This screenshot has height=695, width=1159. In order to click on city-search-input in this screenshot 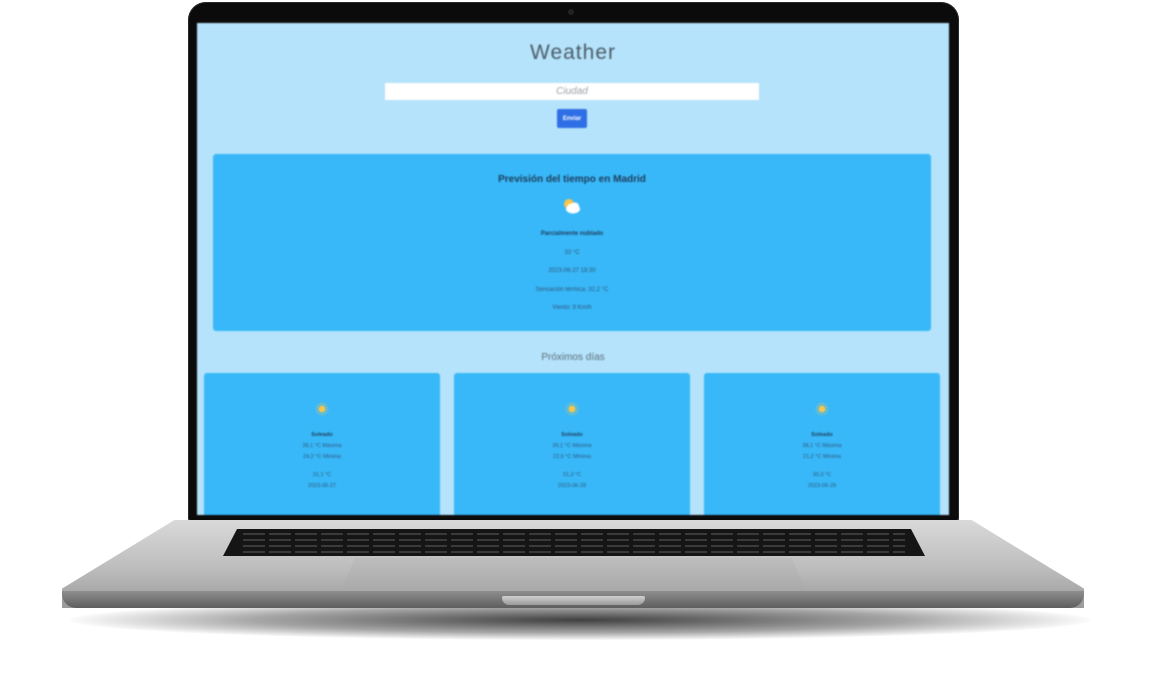, I will do `click(572, 91)`.